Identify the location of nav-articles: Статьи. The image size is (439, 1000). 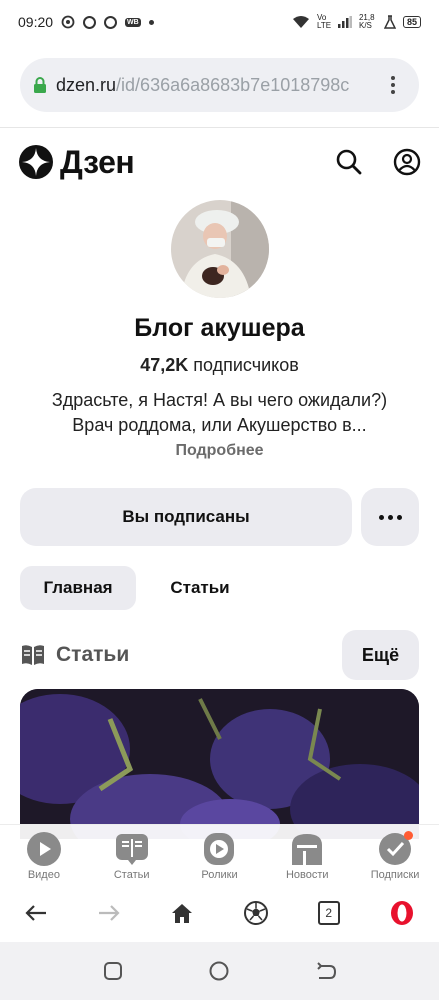
(132, 856).